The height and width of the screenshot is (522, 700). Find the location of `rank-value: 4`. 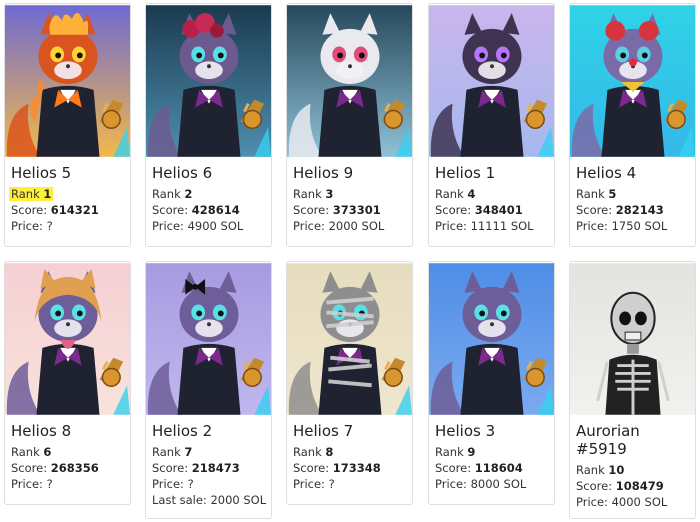

rank-value: 4 is located at coordinates (471, 194).